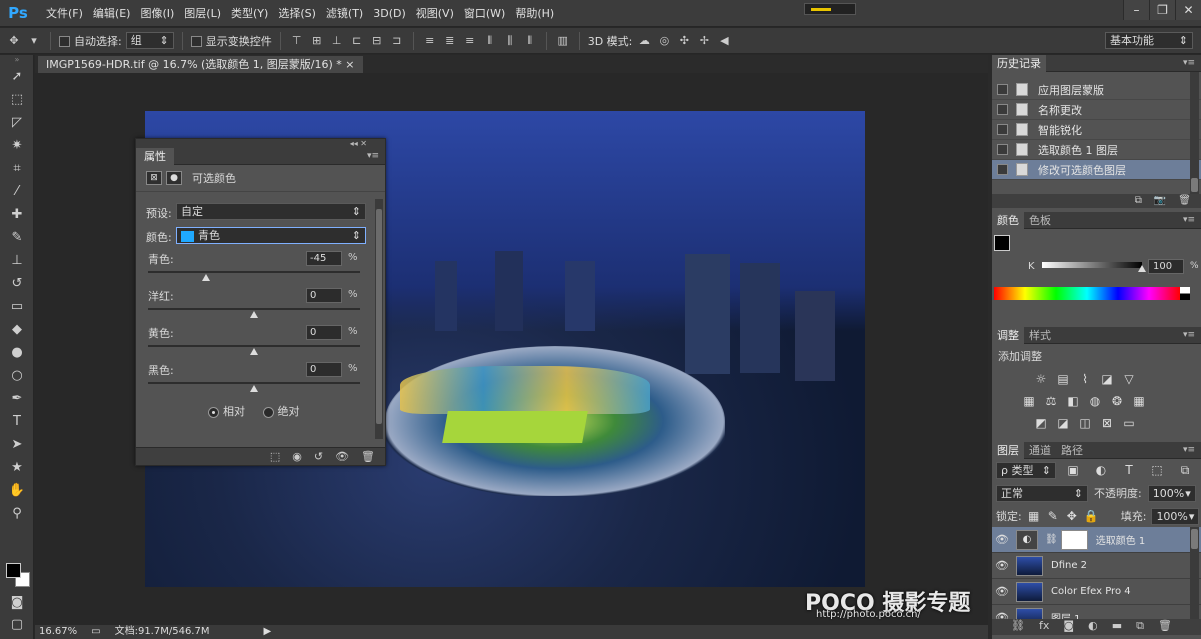 The image size is (1201, 639). Describe the element at coordinates (1072, 450) in the screenshot. I see `paths-tab: 路径` at that location.